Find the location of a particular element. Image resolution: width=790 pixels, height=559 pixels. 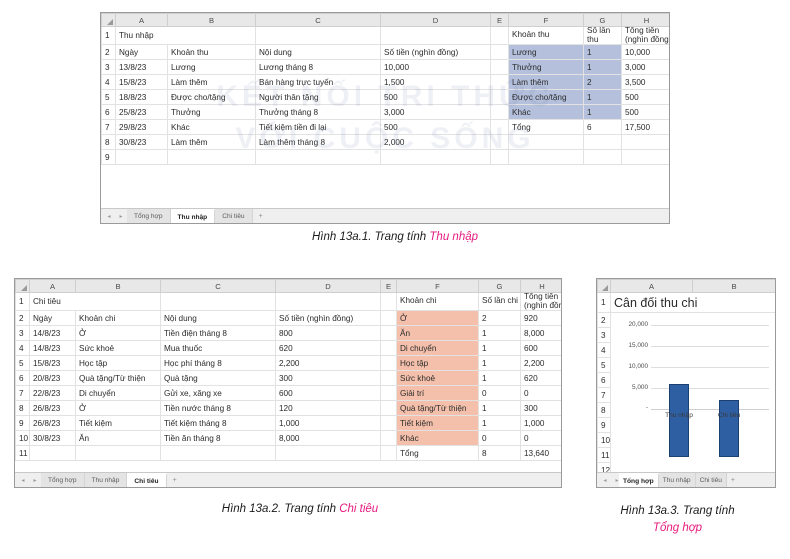

summary-count-0: 2 is located at coordinates (499, 318).